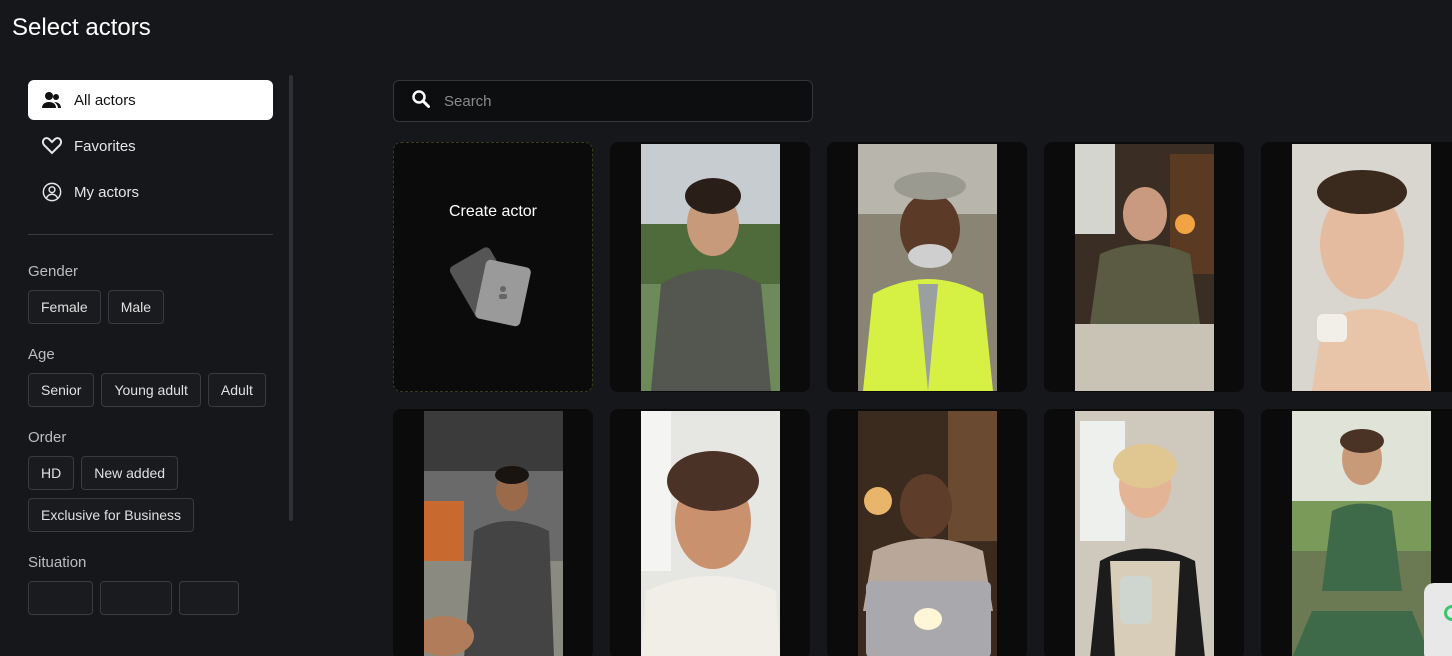 This screenshot has height=656, width=1452. What do you see at coordinates (52, 100) in the screenshot?
I see `users-icon` at bounding box center [52, 100].